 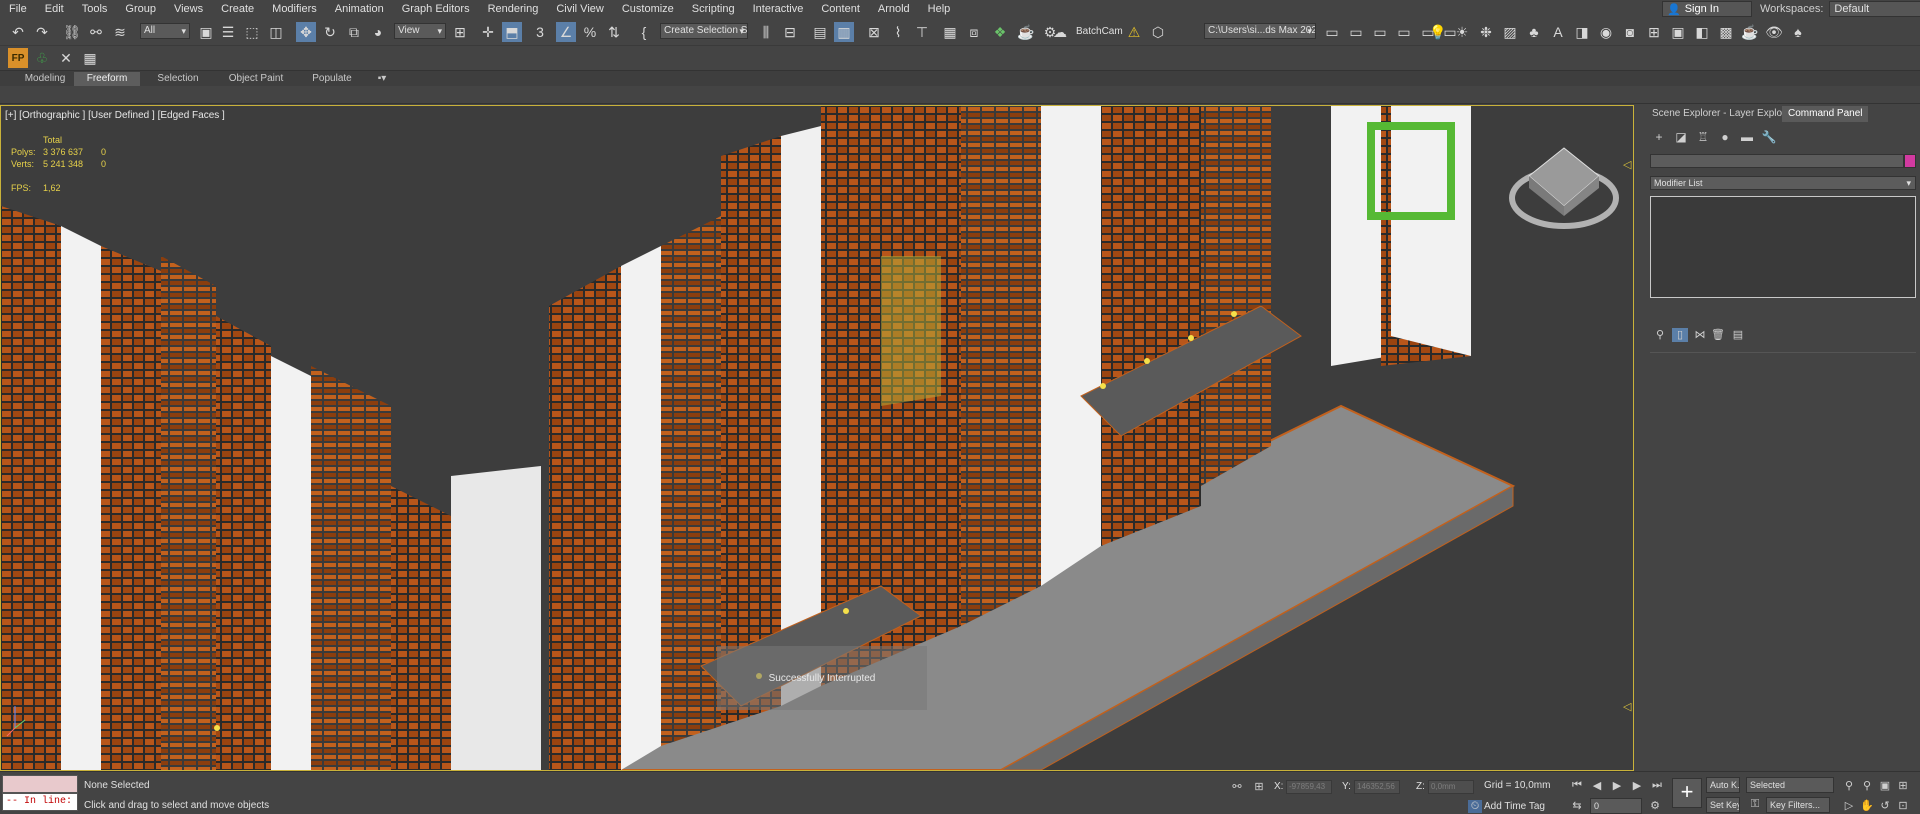 What do you see at coordinates (228, 32) in the screenshot?
I see `select-by-name-icon: ☰` at bounding box center [228, 32].